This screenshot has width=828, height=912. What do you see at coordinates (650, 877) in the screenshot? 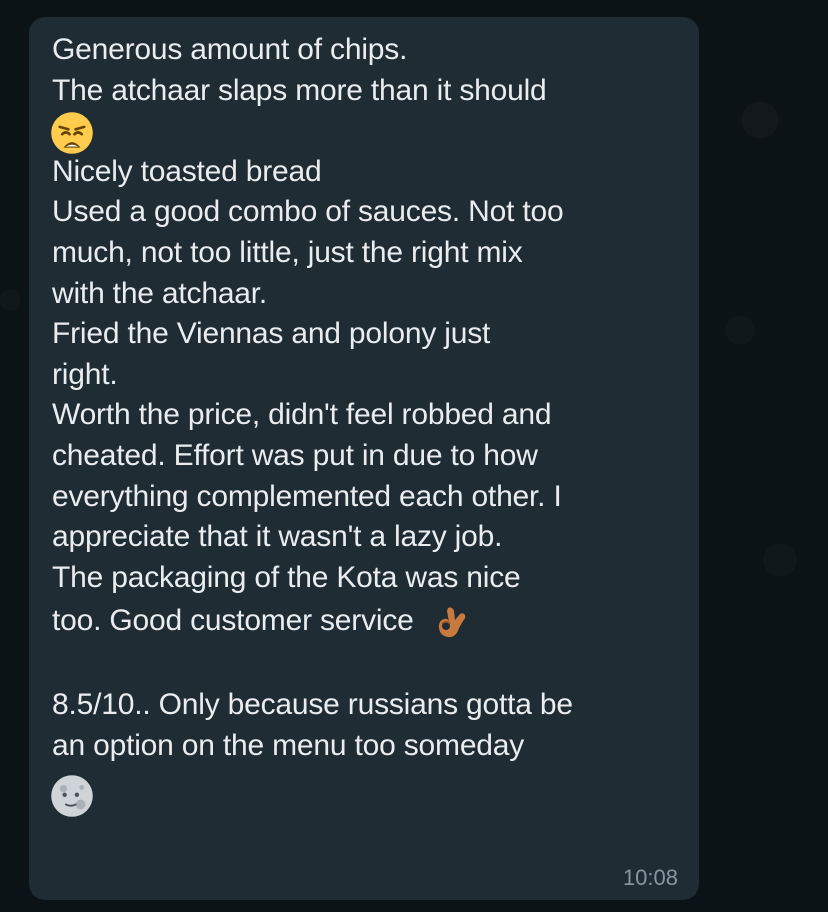
I see `message-timestamp: 10:08` at bounding box center [650, 877].